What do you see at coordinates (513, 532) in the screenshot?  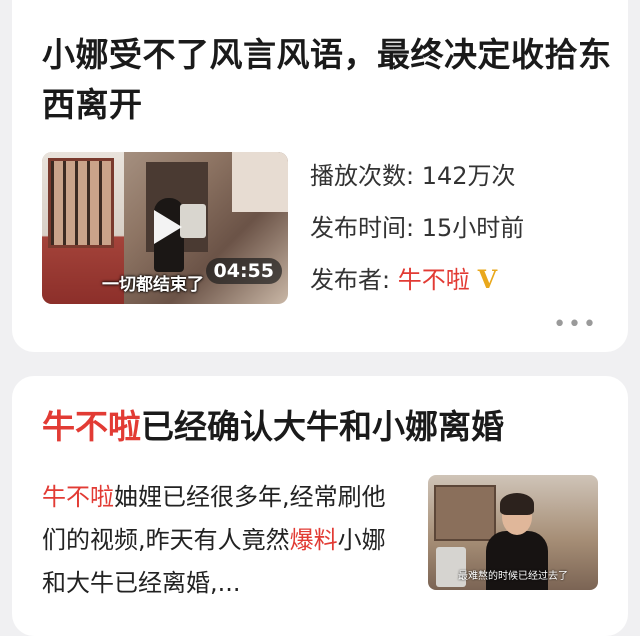 I see `article-thumbnail: 最难熬的时候已经过去了` at bounding box center [513, 532].